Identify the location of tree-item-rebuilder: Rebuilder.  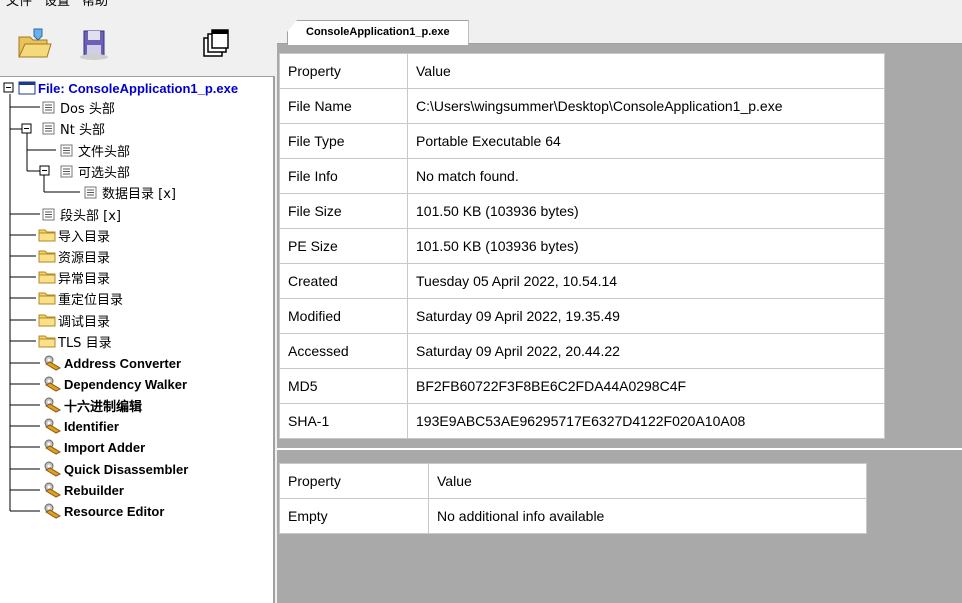
(83, 490).